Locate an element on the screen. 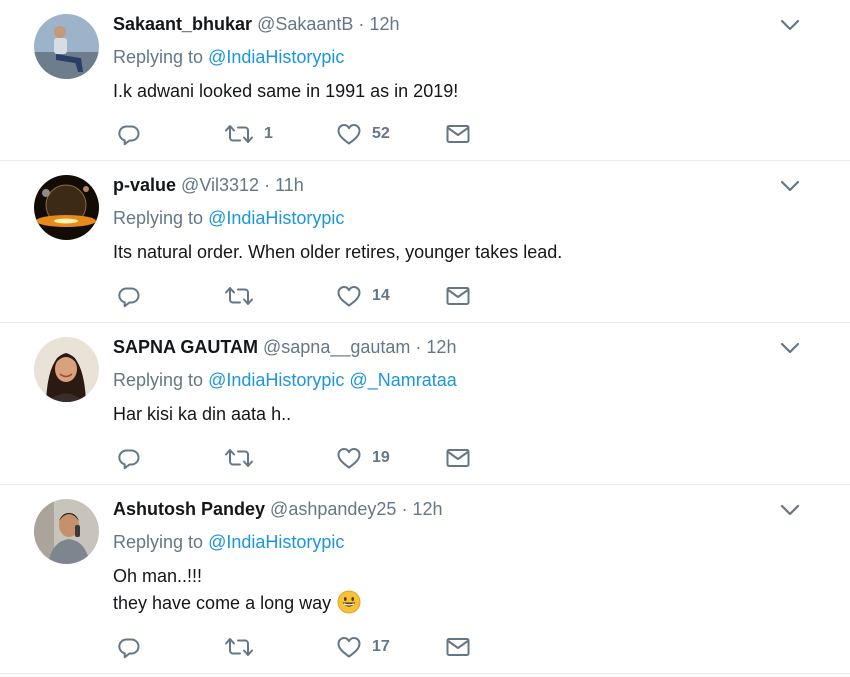 This screenshot has width=850, height=677. tweet-text-line: they have come a long way is located at coordinates (237, 603).